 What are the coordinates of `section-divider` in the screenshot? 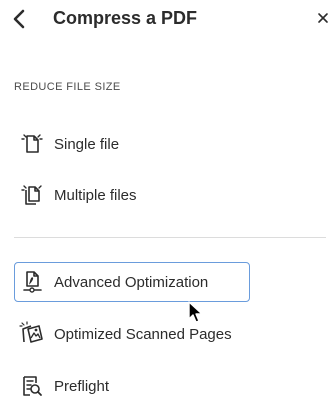 It's located at (170, 237).